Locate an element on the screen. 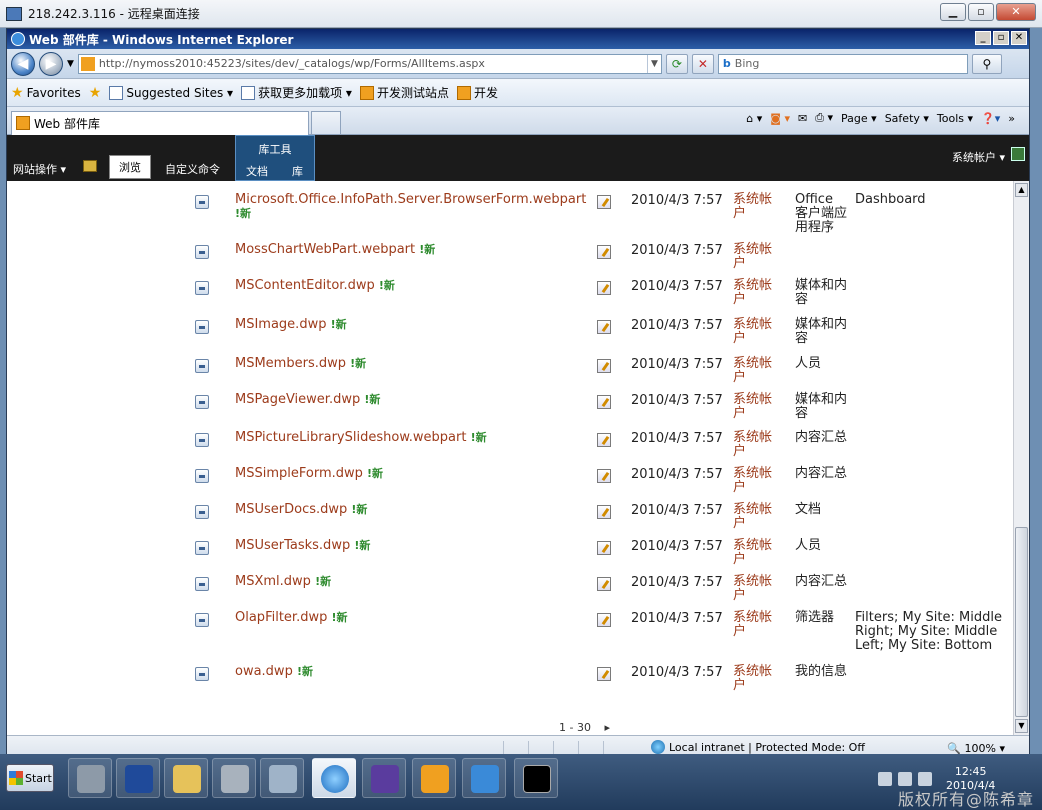  page-menu: Page ▾ is located at coordinates (859, 118).